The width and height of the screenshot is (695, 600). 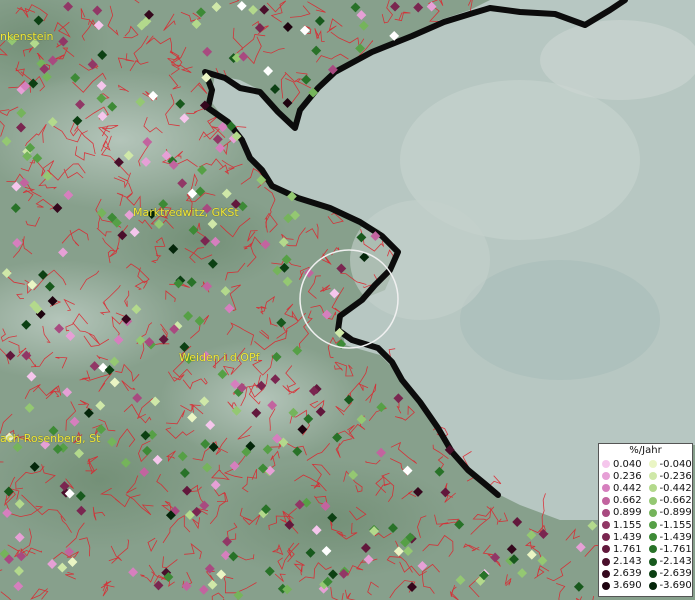 I want to click on legend-value: 2.639, so click(x=627, y=574).